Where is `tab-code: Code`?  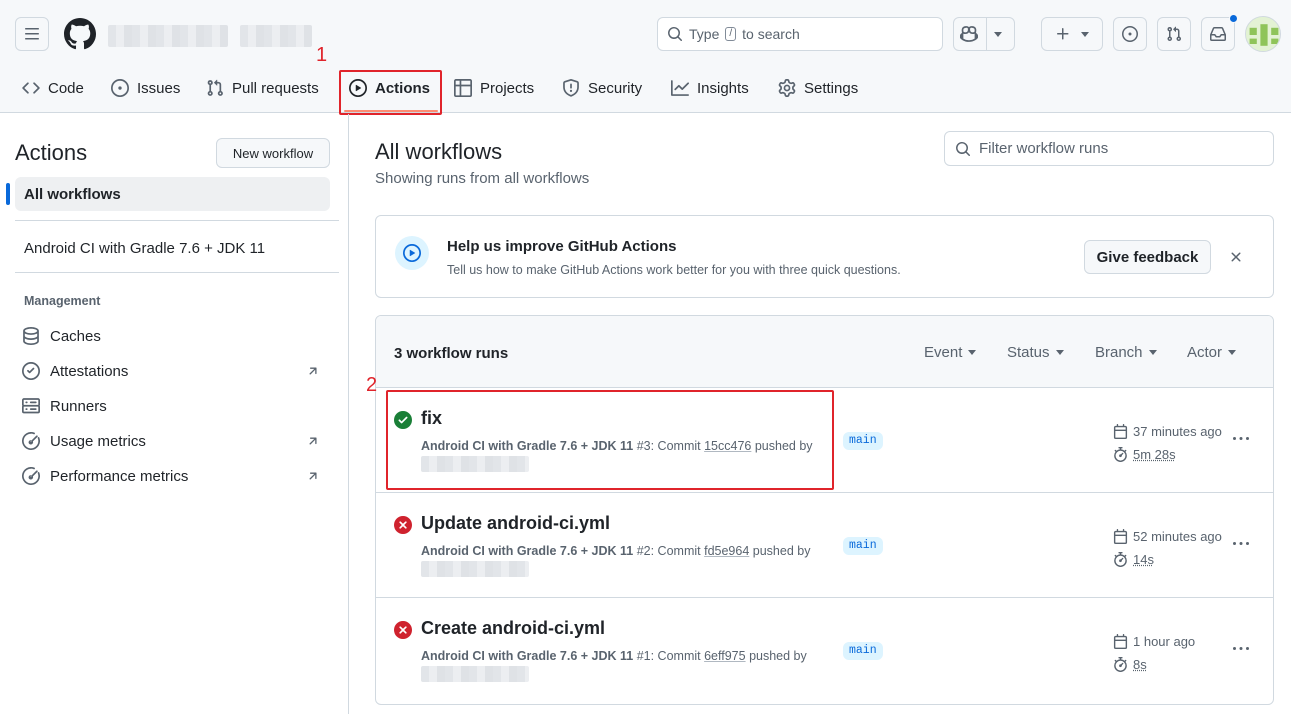
tab-code: Code is located at coordinates (53, 88).